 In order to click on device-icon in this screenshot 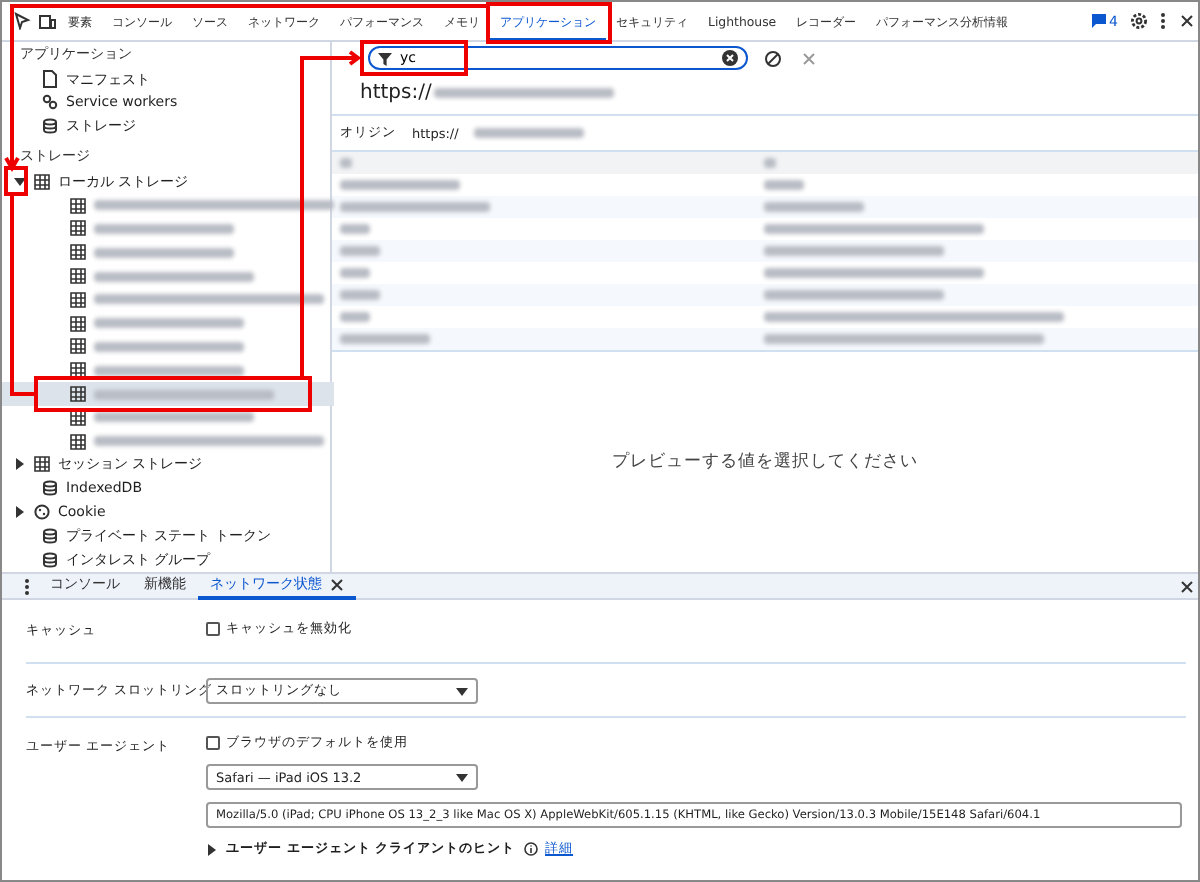, I will do `click(46, 21)`.